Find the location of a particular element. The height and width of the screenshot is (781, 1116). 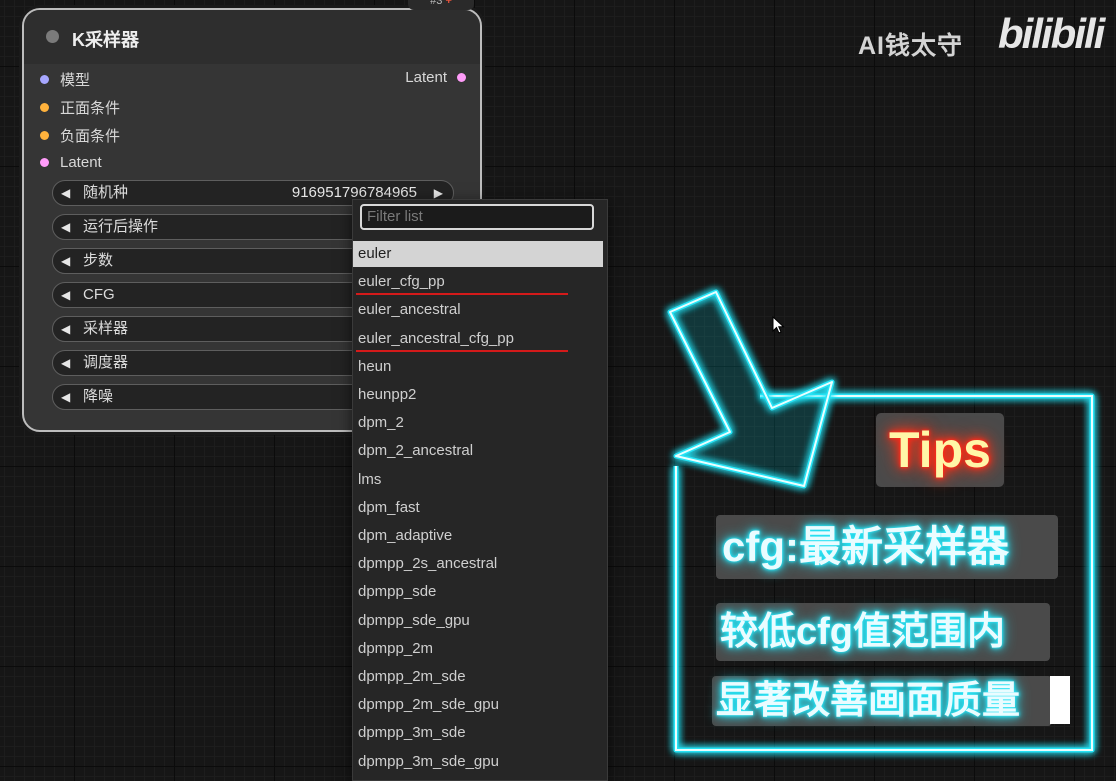

text-cursor is located at coordinates (1060, 700).